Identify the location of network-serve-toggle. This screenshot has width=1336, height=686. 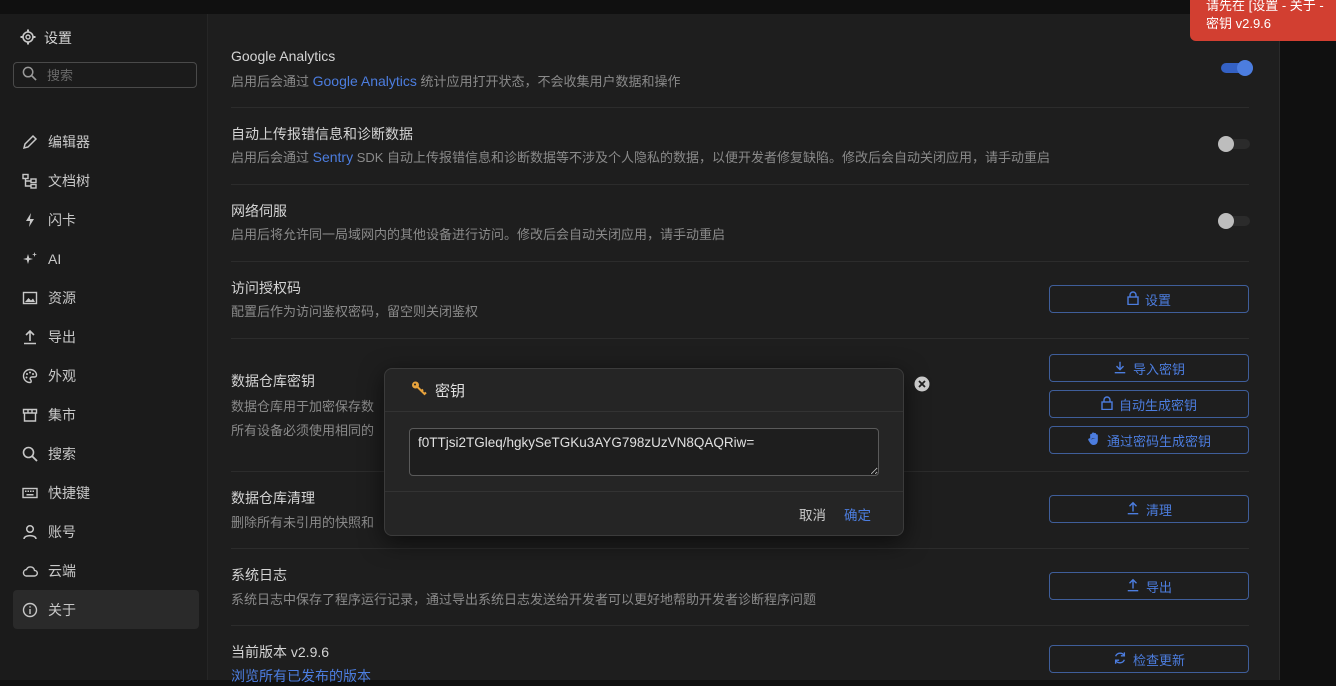
(1234, 221).